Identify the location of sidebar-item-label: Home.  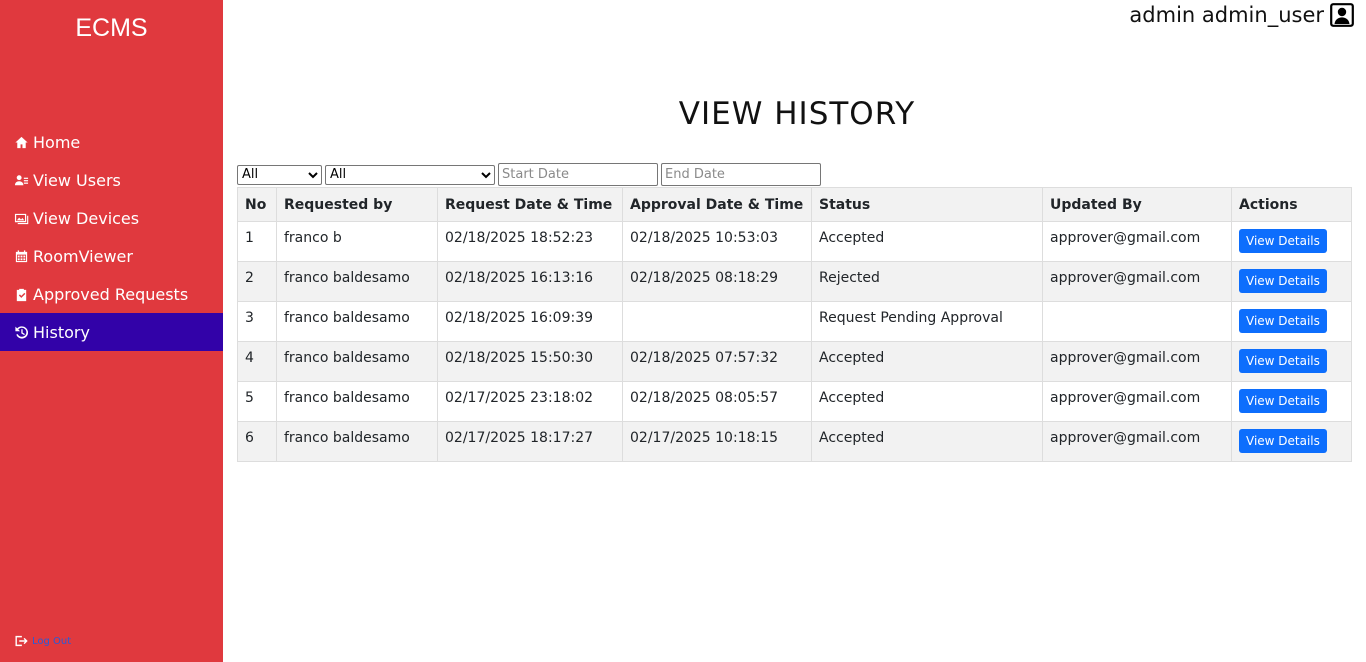
(57, 142).